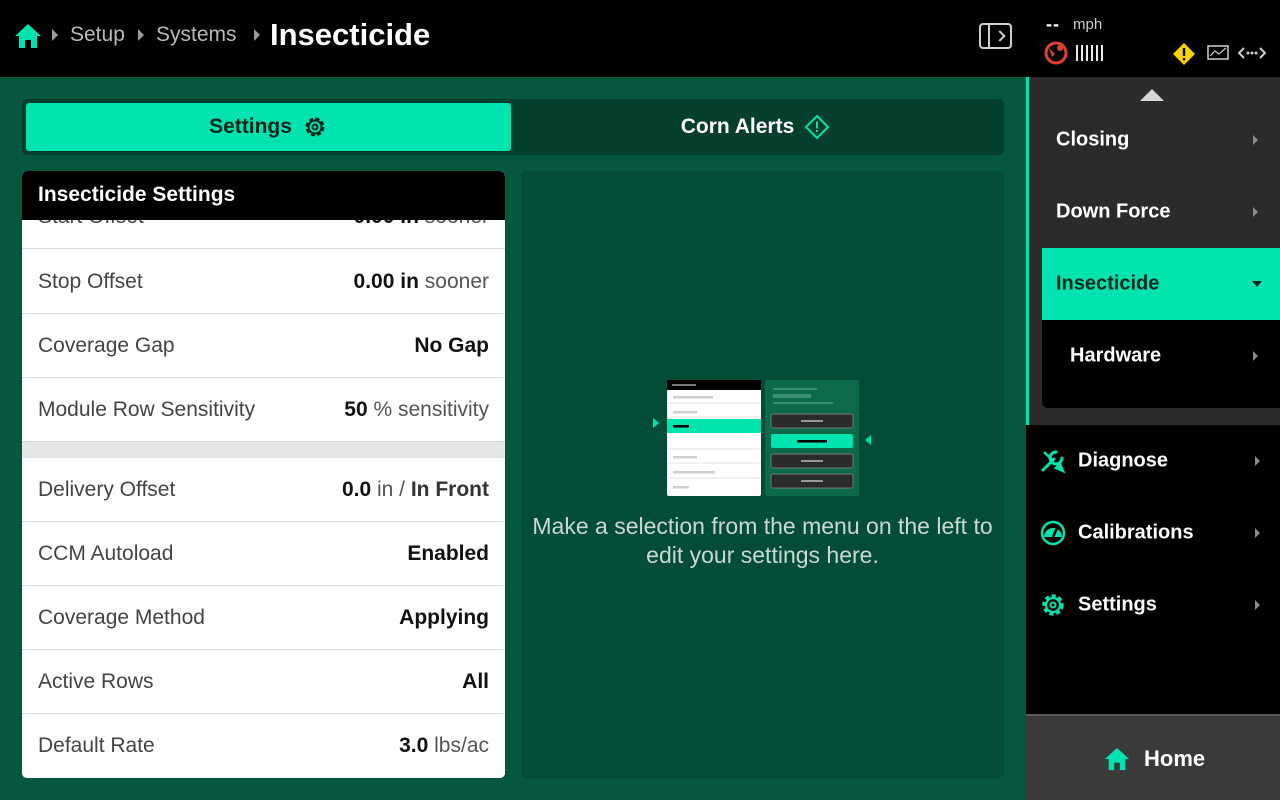  I want to click on settings-card-title: Insecticide Settings, so click(137, 194).